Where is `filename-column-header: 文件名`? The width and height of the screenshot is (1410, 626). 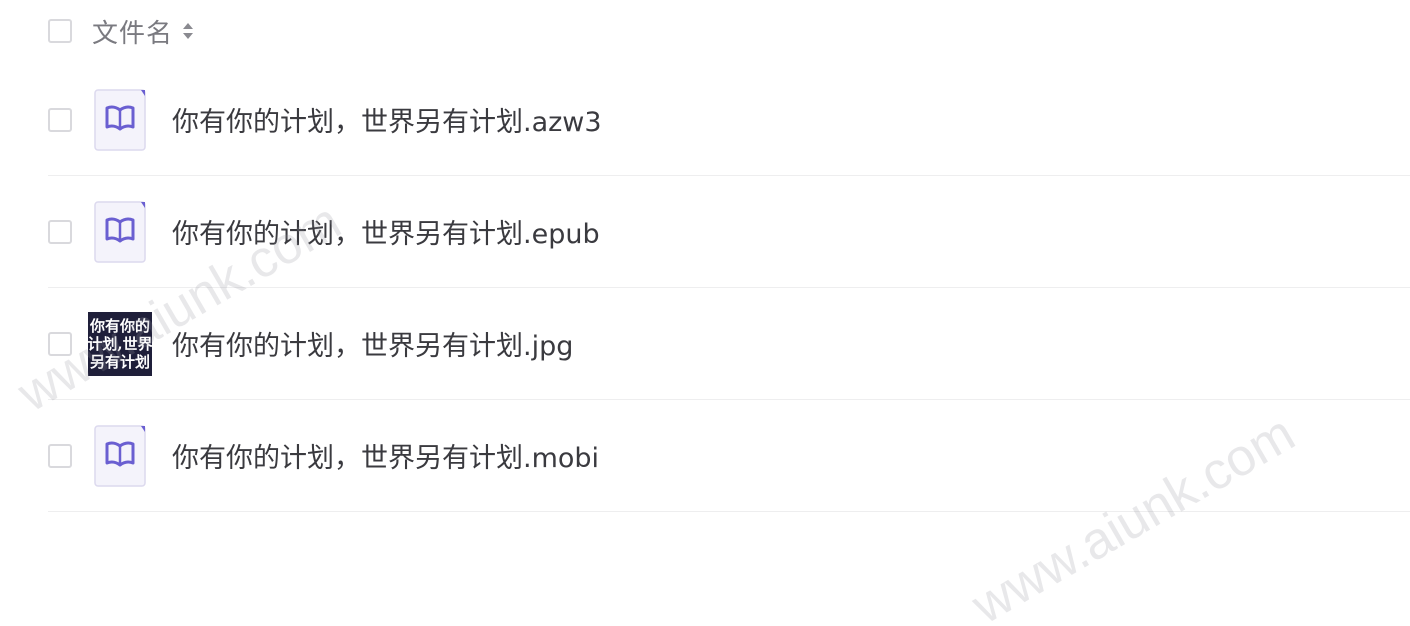
filename-column-header: 文件名 is located at coordinates (132, 31).